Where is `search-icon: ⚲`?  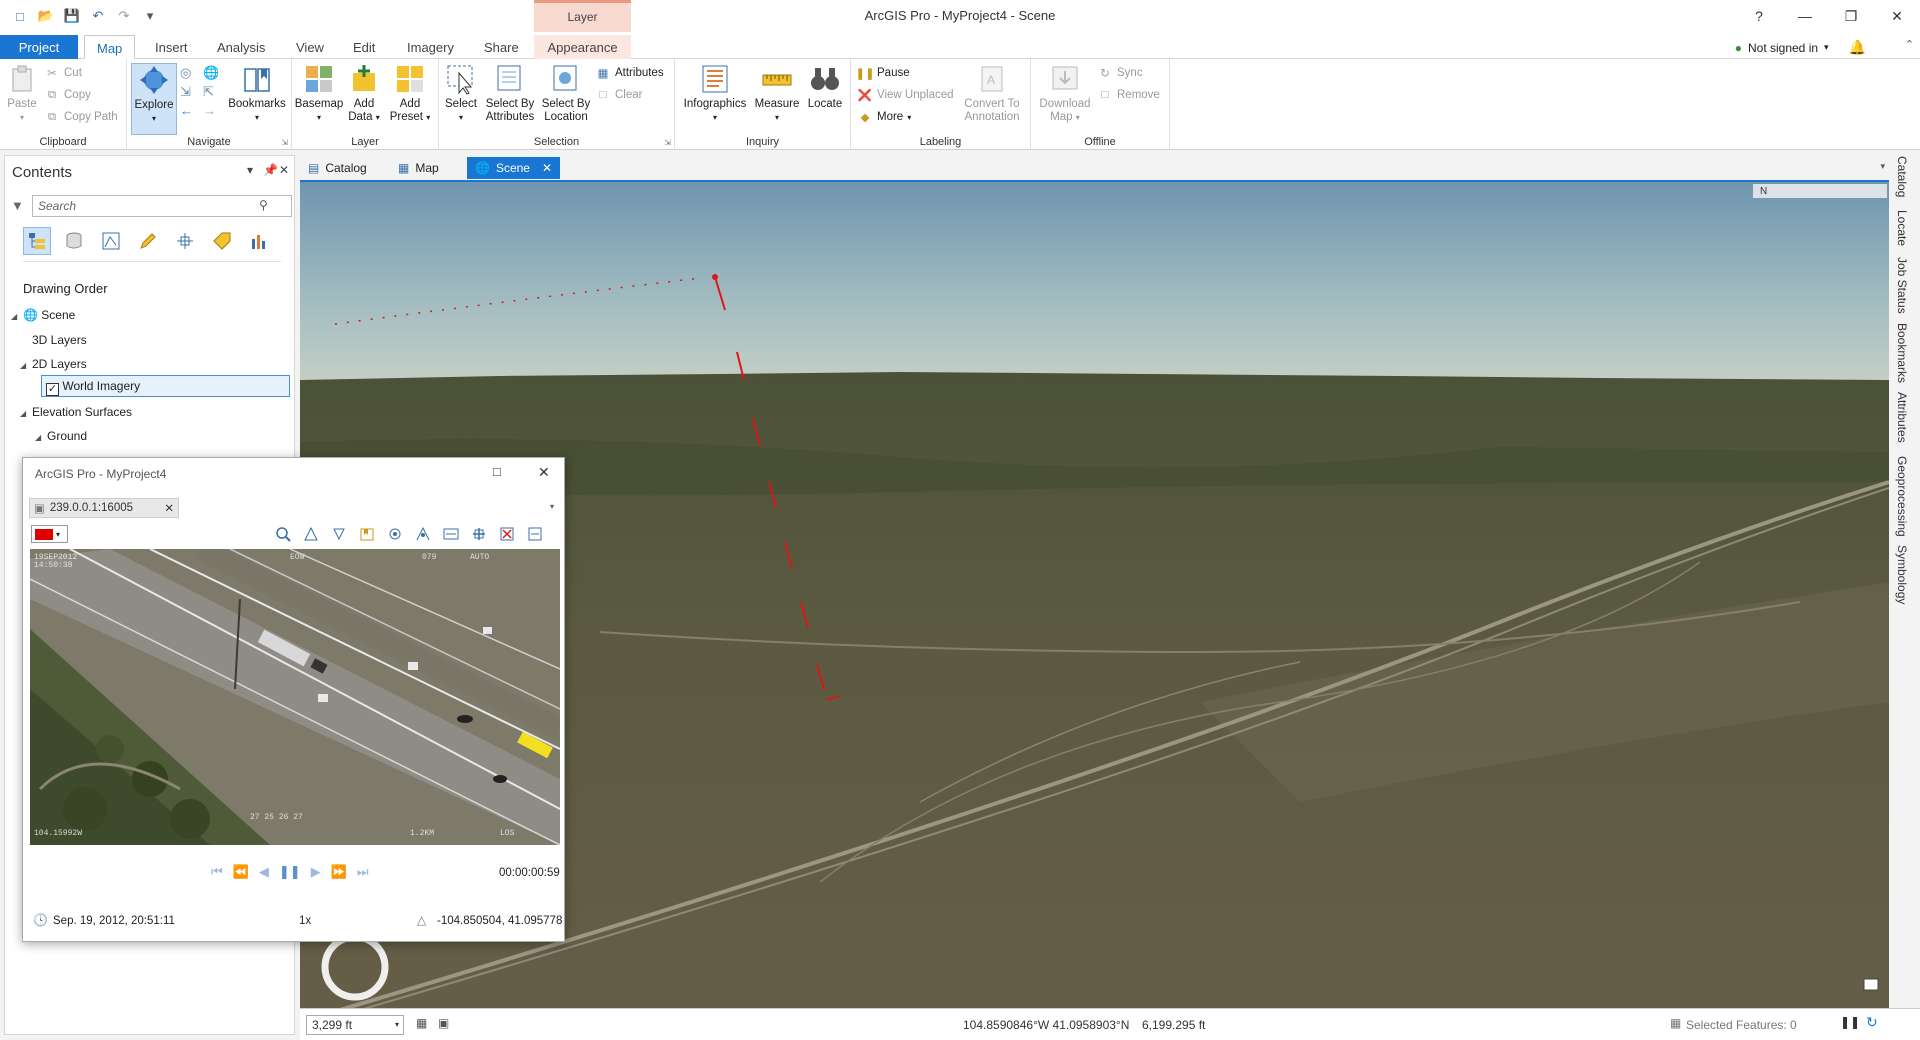 search-icon: ⚲ is located at coordinates (263, 205).